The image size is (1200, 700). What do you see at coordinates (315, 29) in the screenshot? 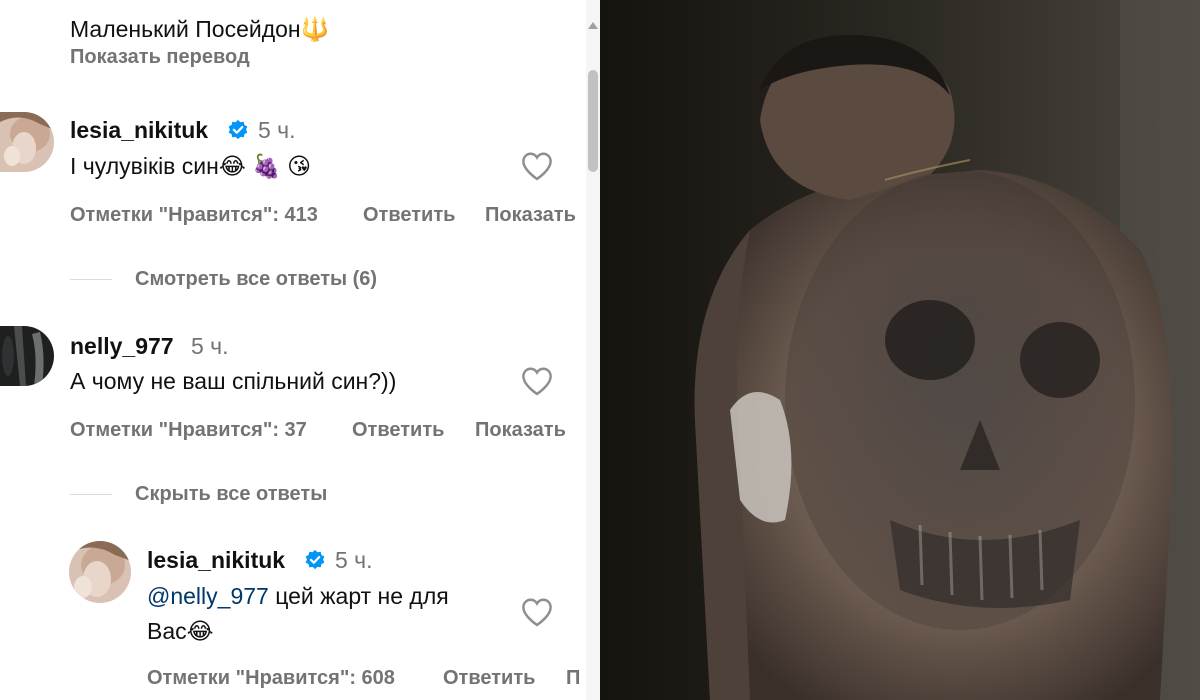
I see `trident-emoji: 🔱` at bounding box center [315, 29].